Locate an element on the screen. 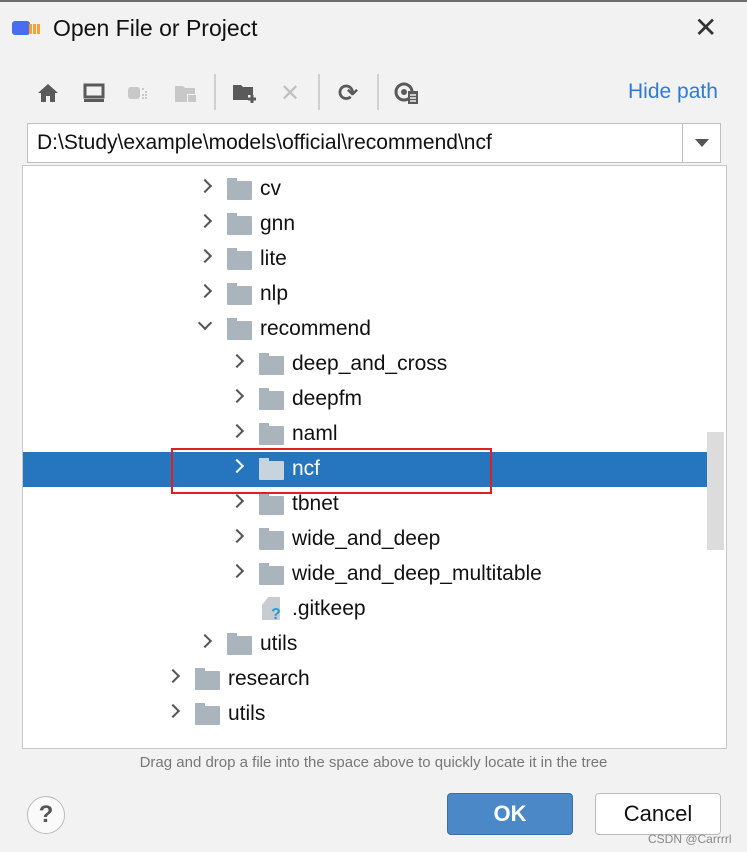 This screenshot has height=852, width=747. tree-row-label: gnn is located at coordinates (278, 223).